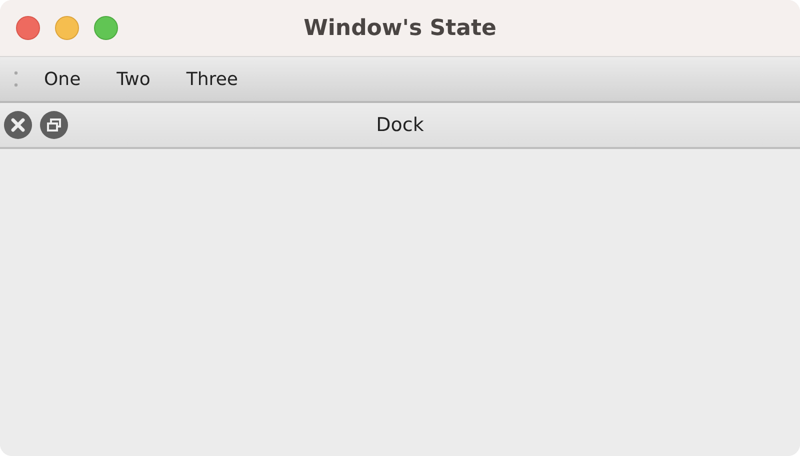  I want to click on float-icon, so click(54, 125).